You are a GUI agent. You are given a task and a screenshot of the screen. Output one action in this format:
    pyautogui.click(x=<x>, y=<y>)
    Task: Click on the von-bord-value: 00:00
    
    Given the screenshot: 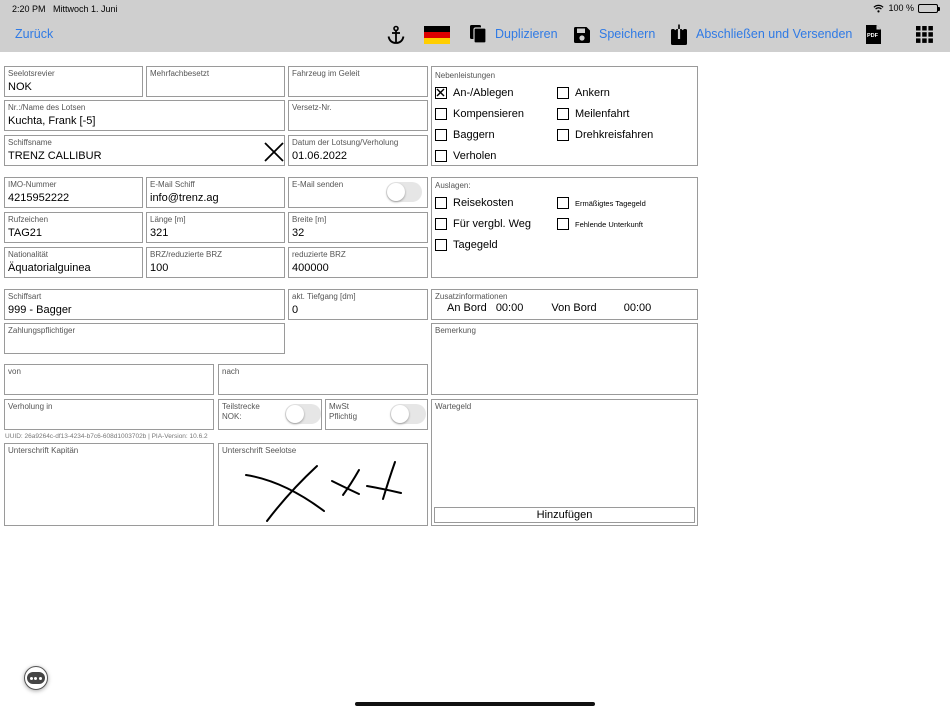 What is the action you would take?
    pyautogui.click(x=638, y=308)
    